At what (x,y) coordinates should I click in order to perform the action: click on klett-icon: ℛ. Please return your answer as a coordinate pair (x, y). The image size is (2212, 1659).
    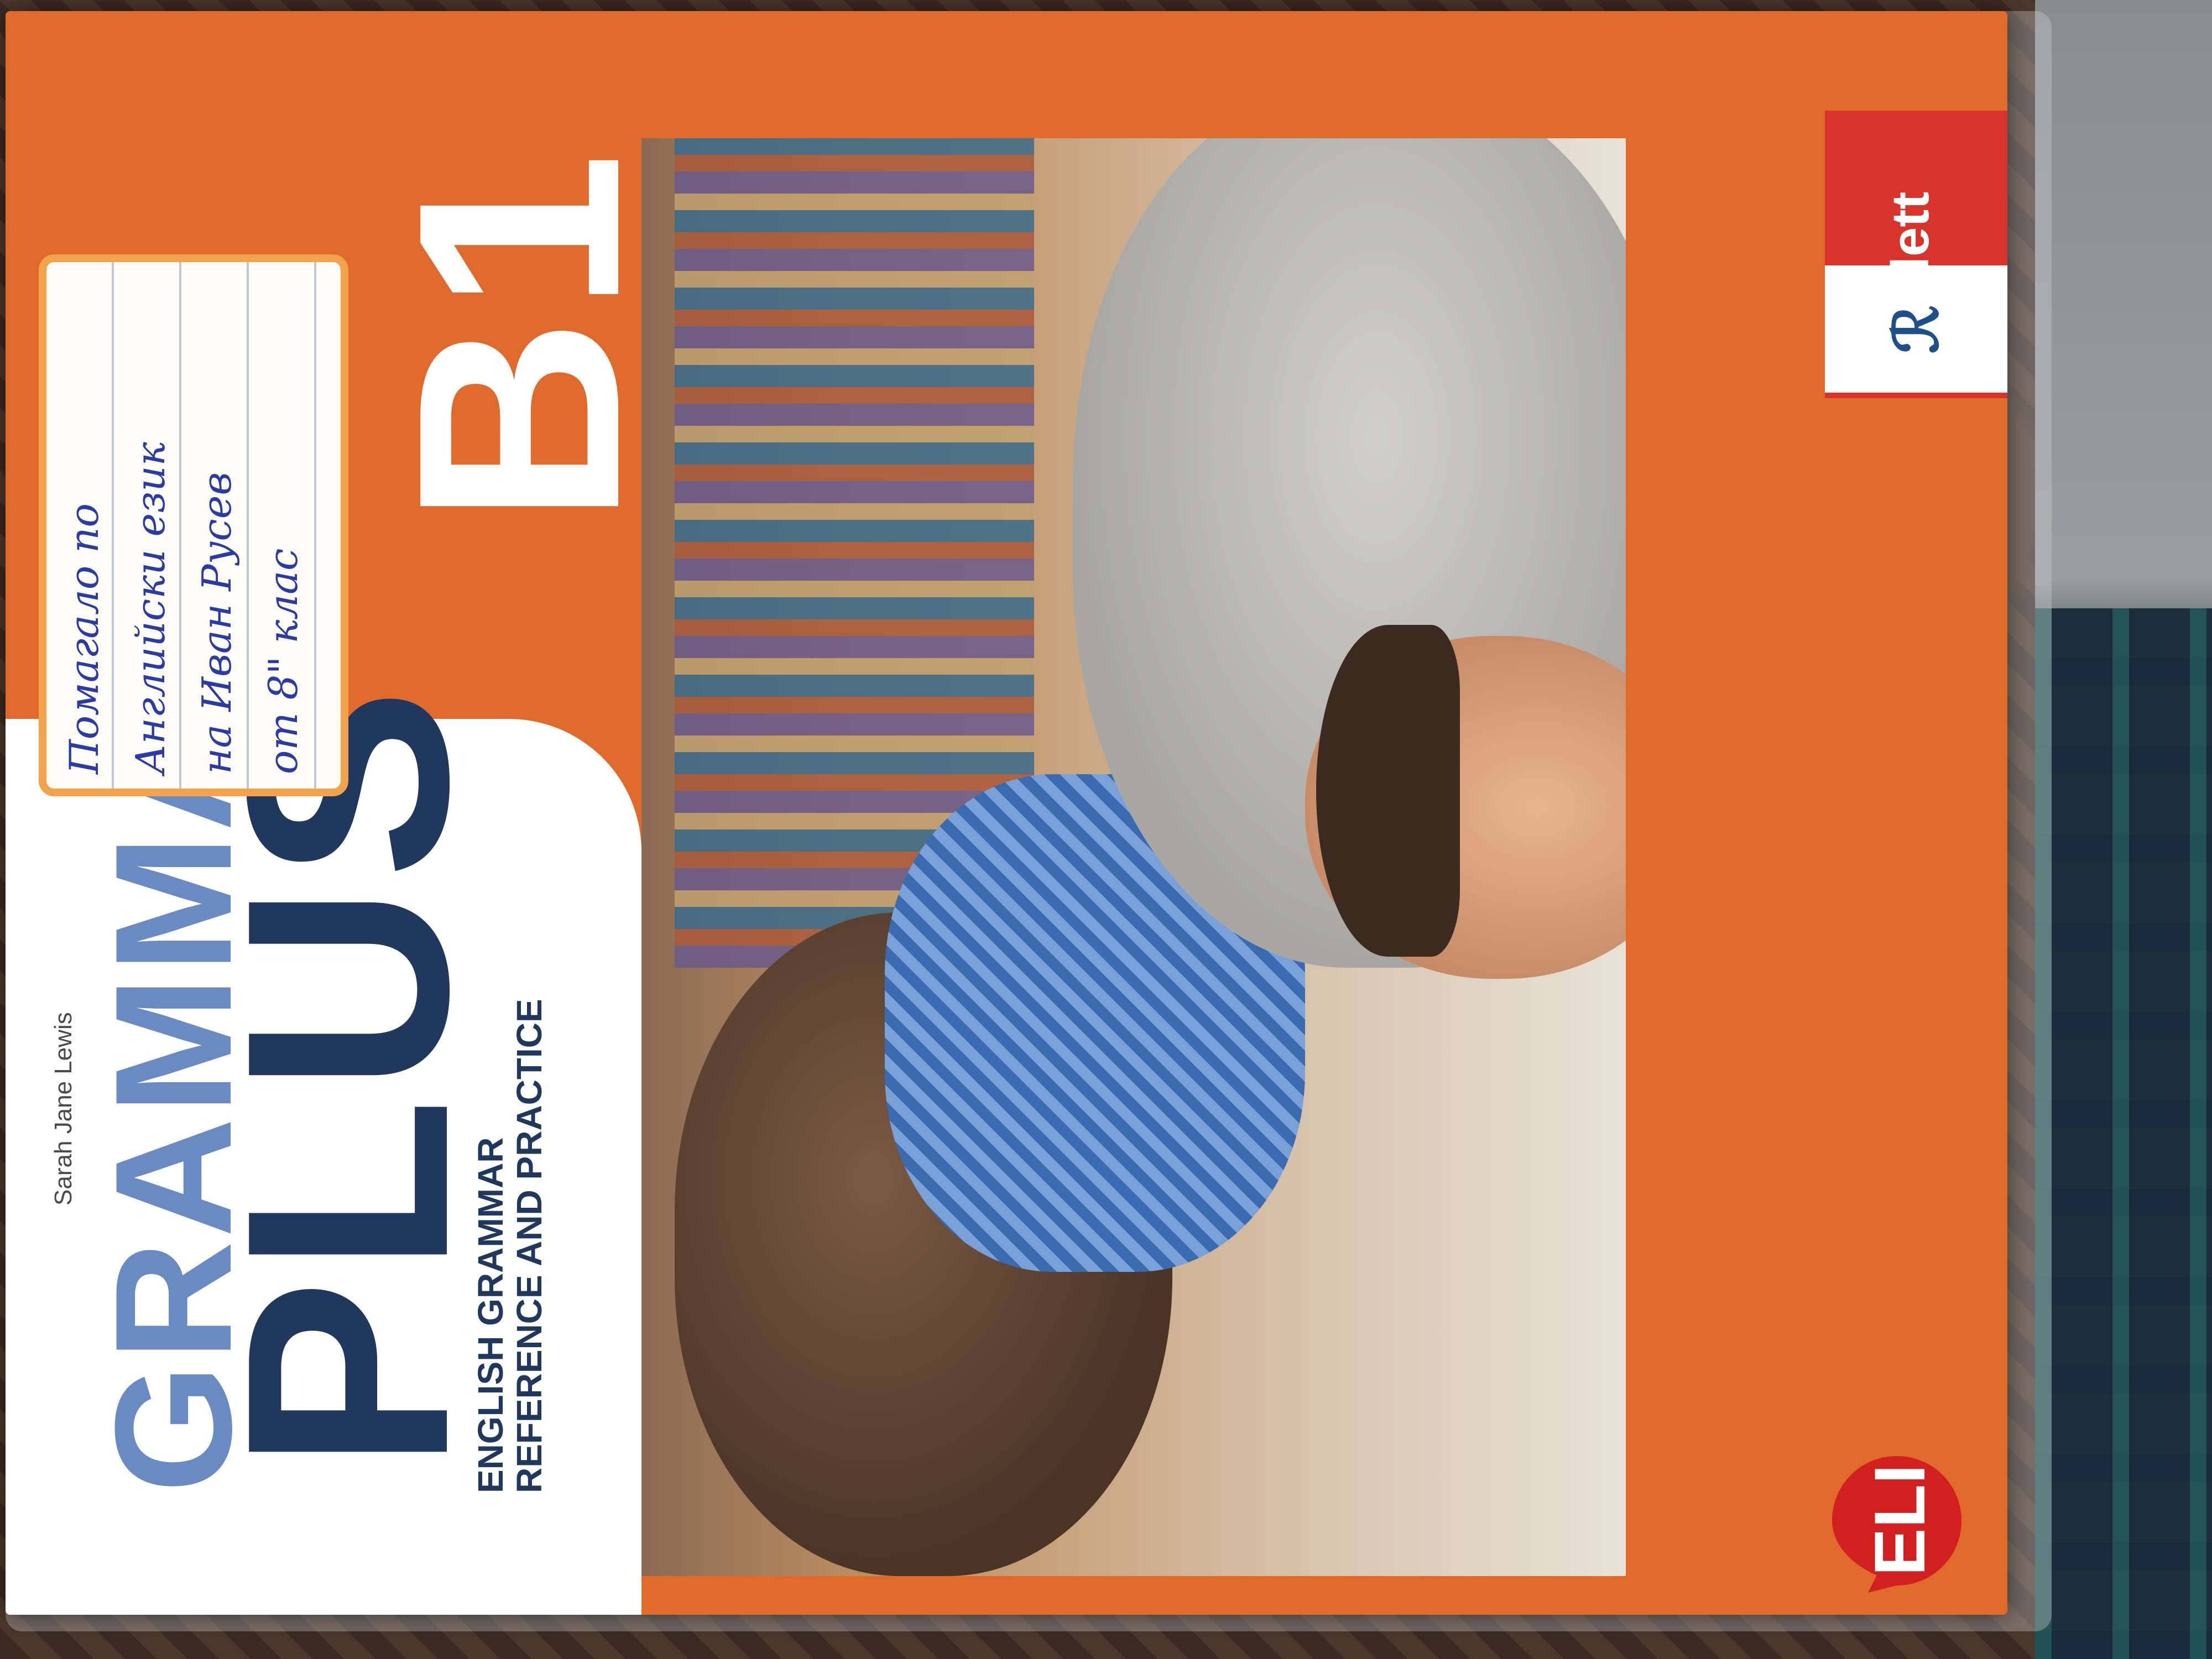
    Looking at the image, I should click on (1916, 329).